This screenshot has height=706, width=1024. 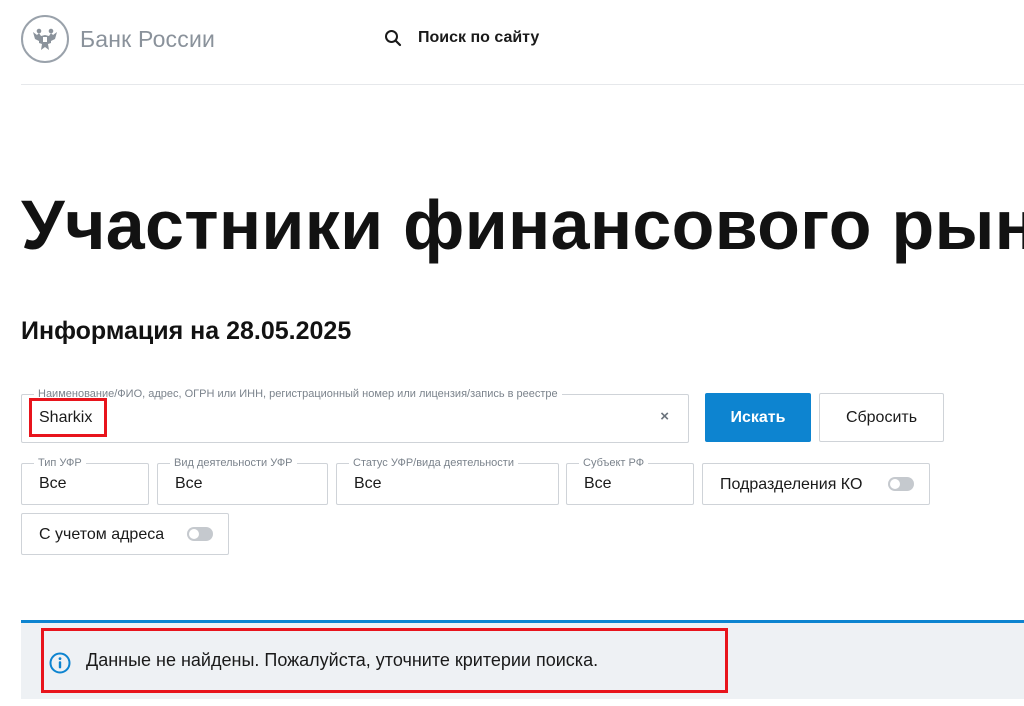 What do you see at coordinates (384, 660) in the screenshot?
I see `message-highlight-box` at bounding box center [384, 660].